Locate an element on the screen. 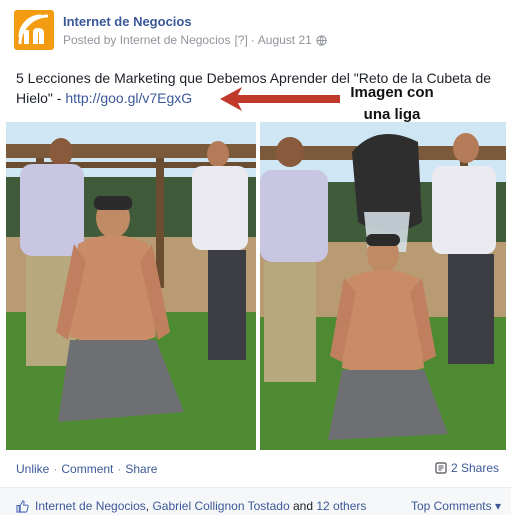 This screenshot has height=515, width=511. page-name-link: Internet de Negocios is located at coordinates (127, 21).